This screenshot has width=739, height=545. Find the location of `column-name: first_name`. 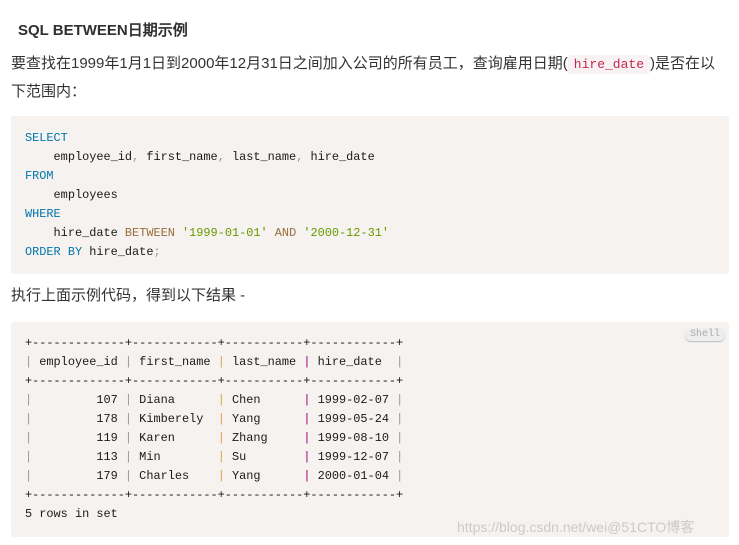

column-name: first_name is located at coordinates (182, 157).